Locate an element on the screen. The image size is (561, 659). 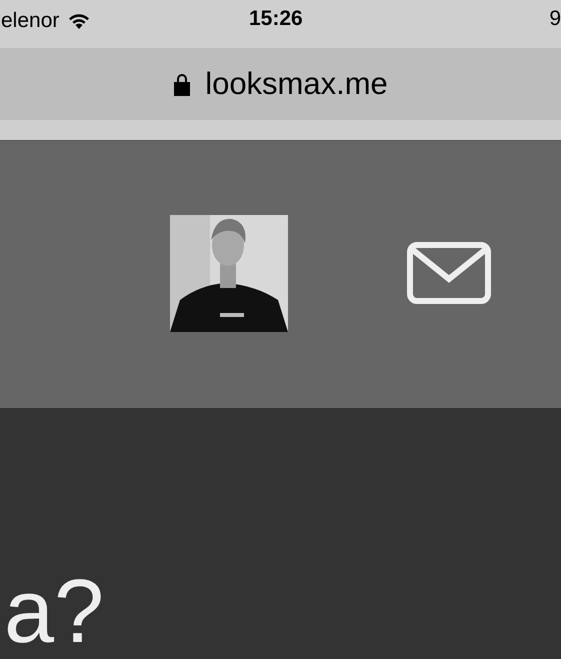
hero-heading: a? is located at coordinates (54, 612).